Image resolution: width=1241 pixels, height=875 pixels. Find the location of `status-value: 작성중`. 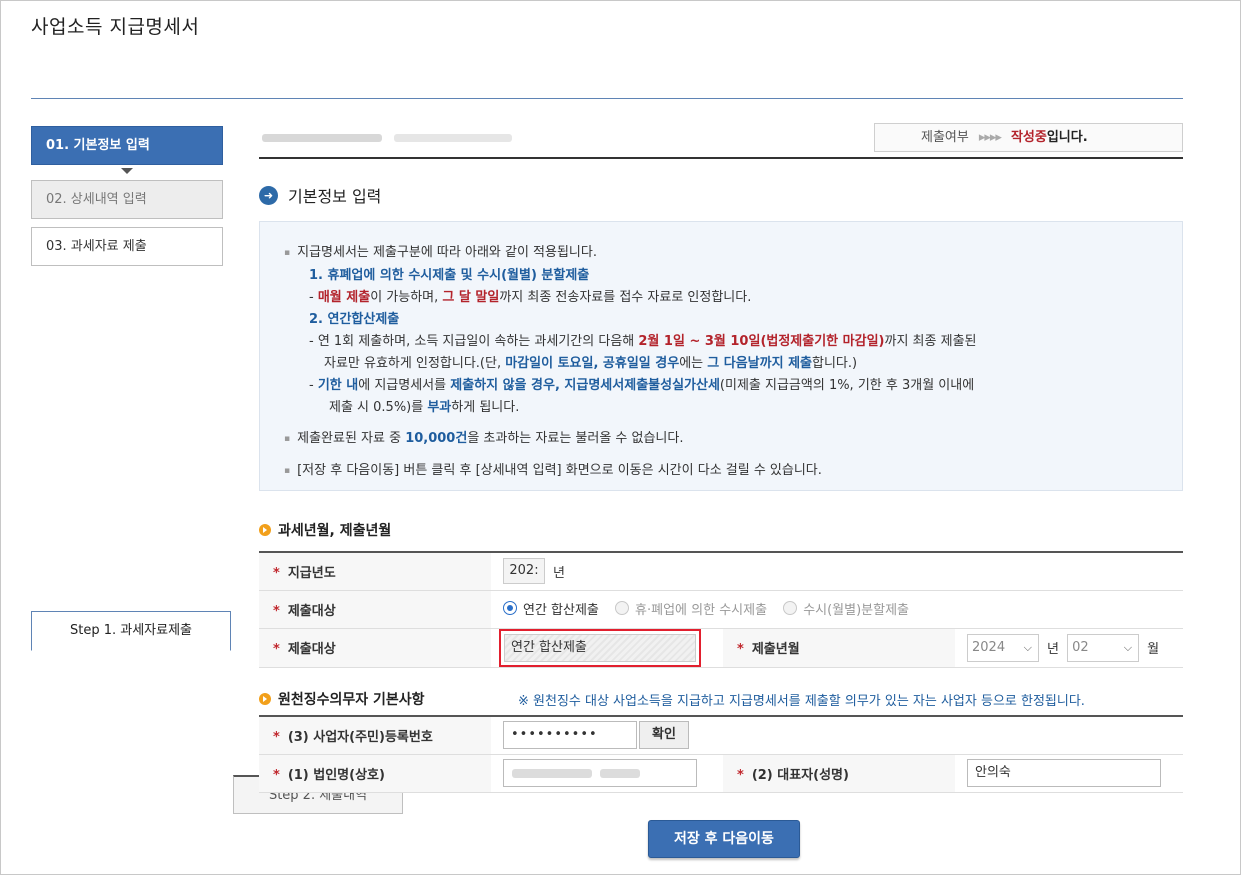

status-value: 작성중 is located at coordinates (1028, 137).